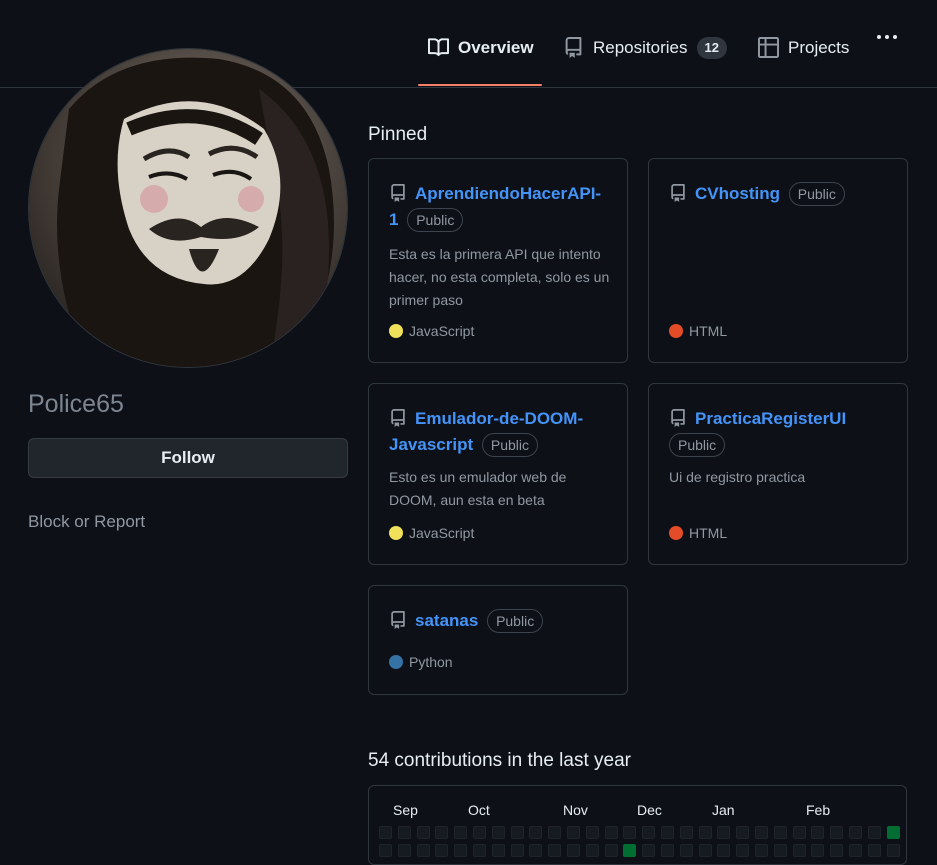 This screenshot has width=937, height=865. Describe the element at coordinates (499, 760) in the screenshot. I see `contributions-heading: 54 contributions in the last year` at that location.